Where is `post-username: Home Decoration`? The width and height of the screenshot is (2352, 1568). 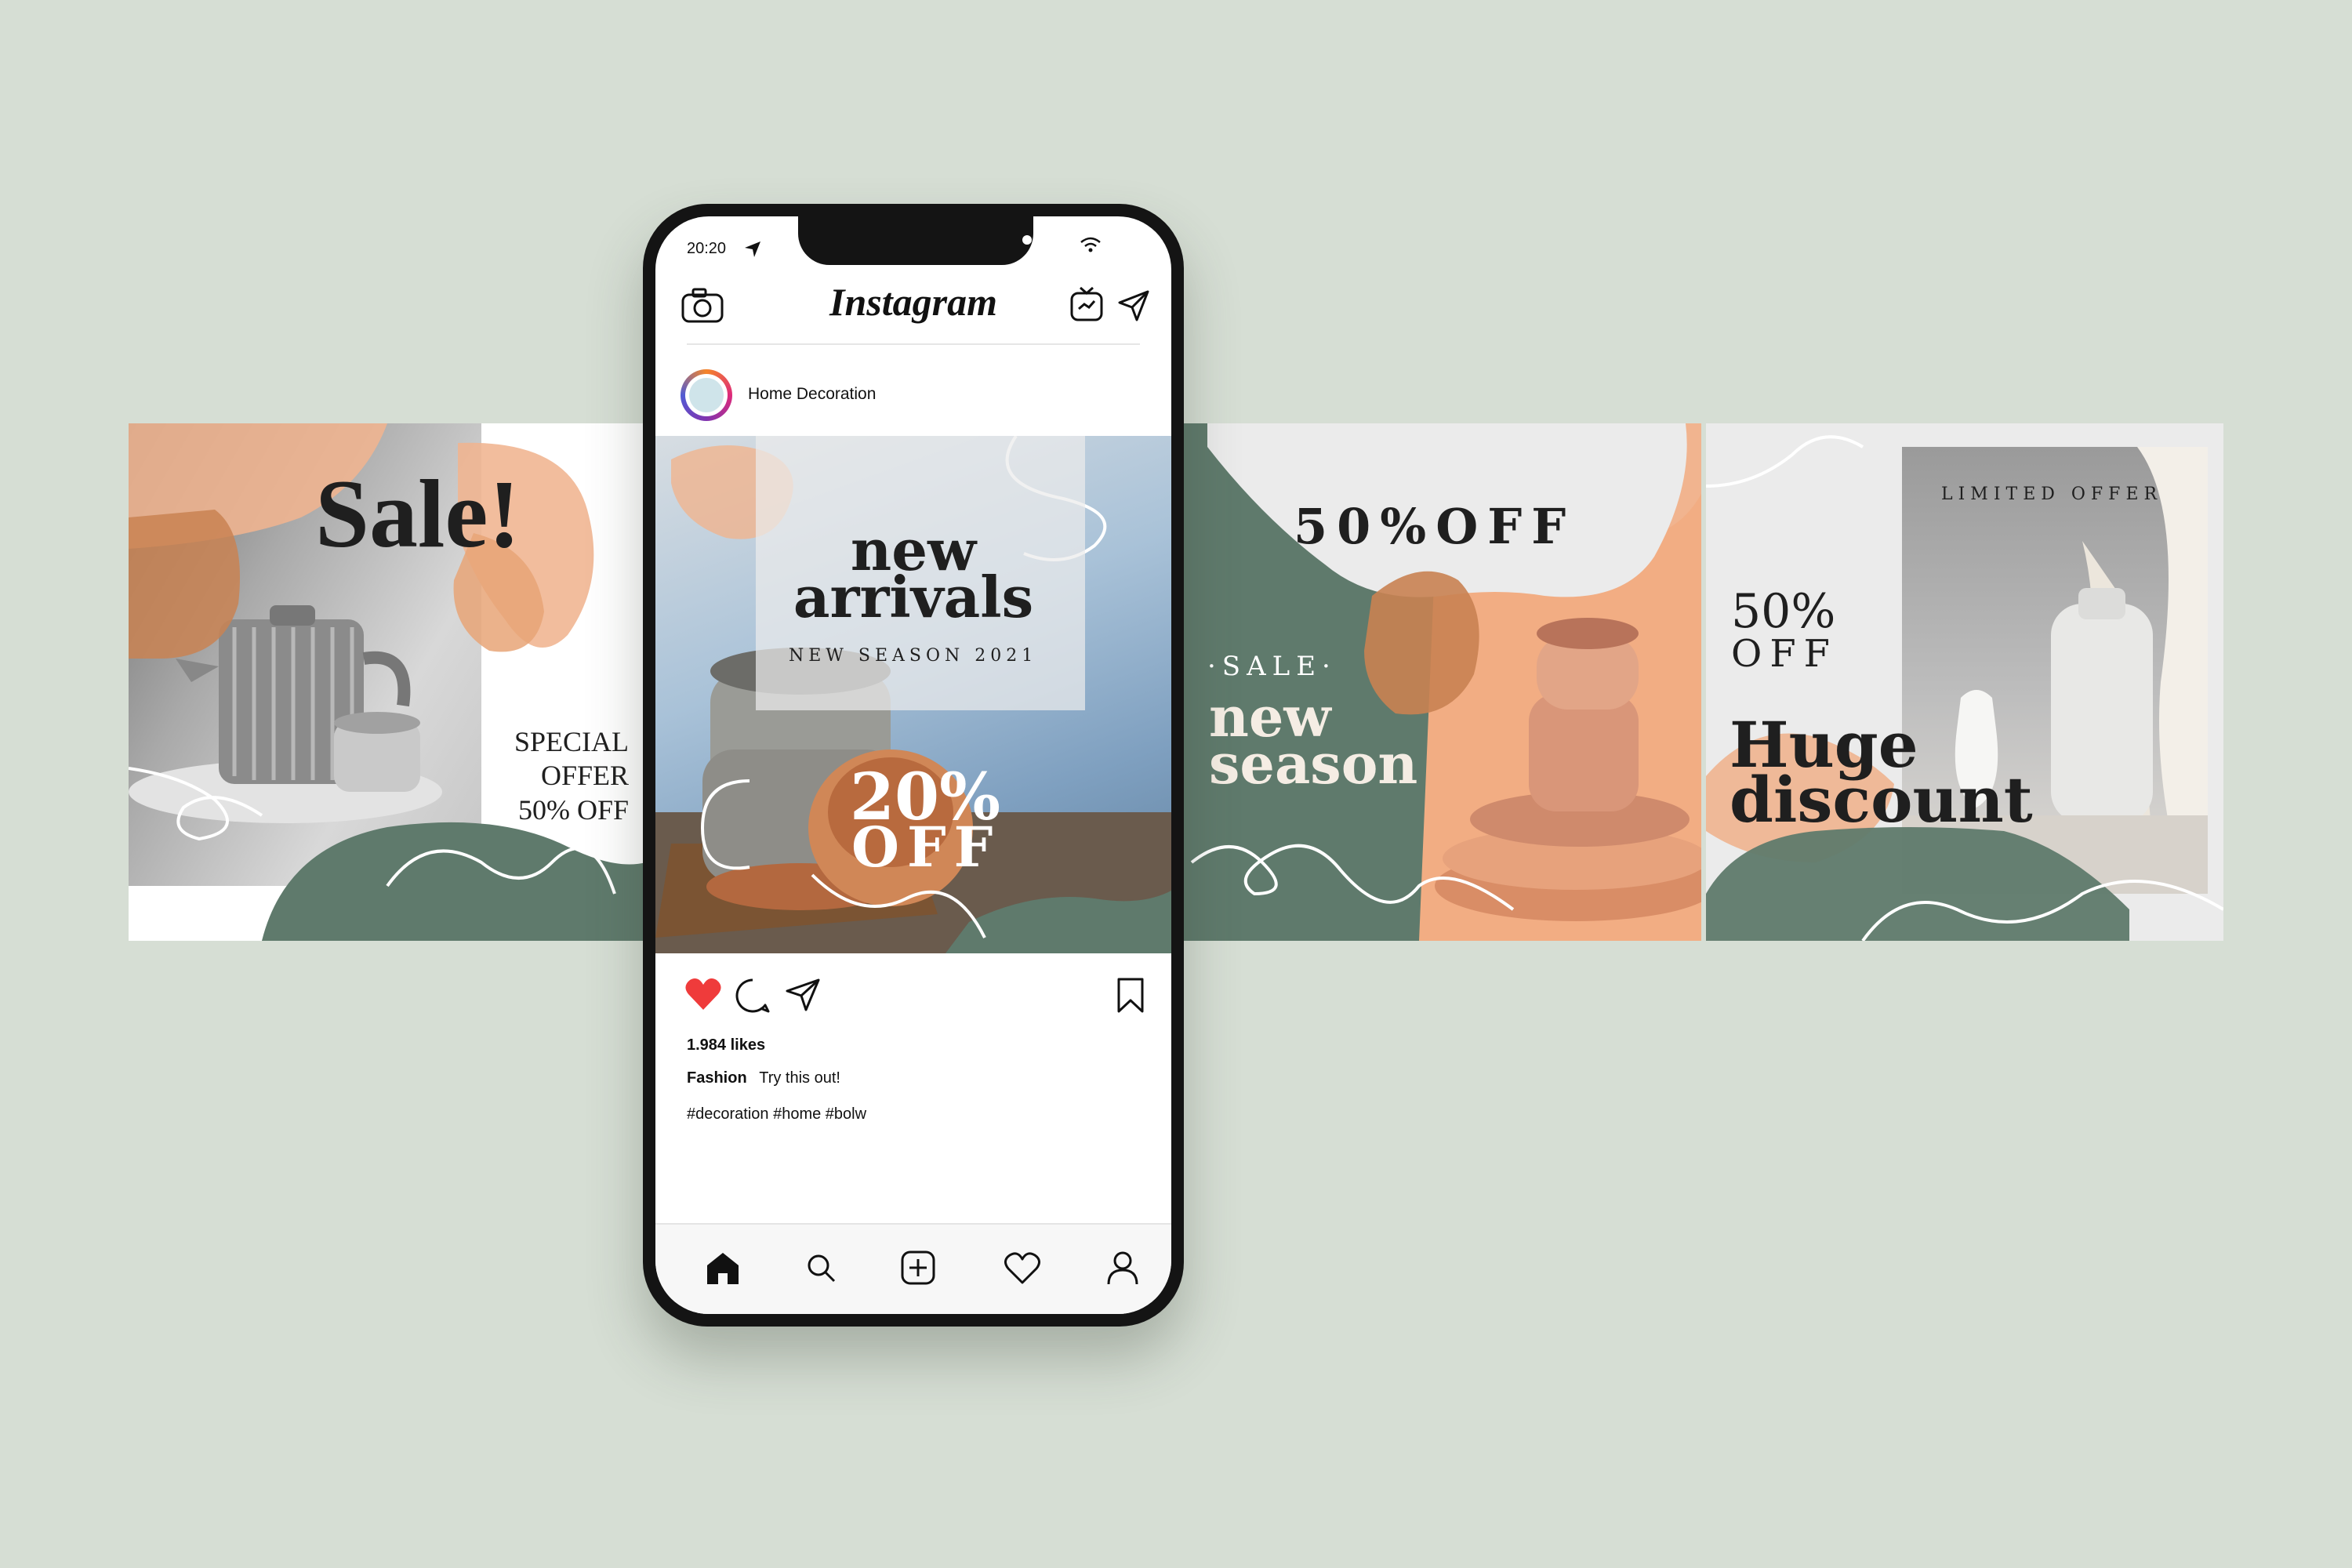 post-username: Home Decoration is located at coordinates (812, 394).